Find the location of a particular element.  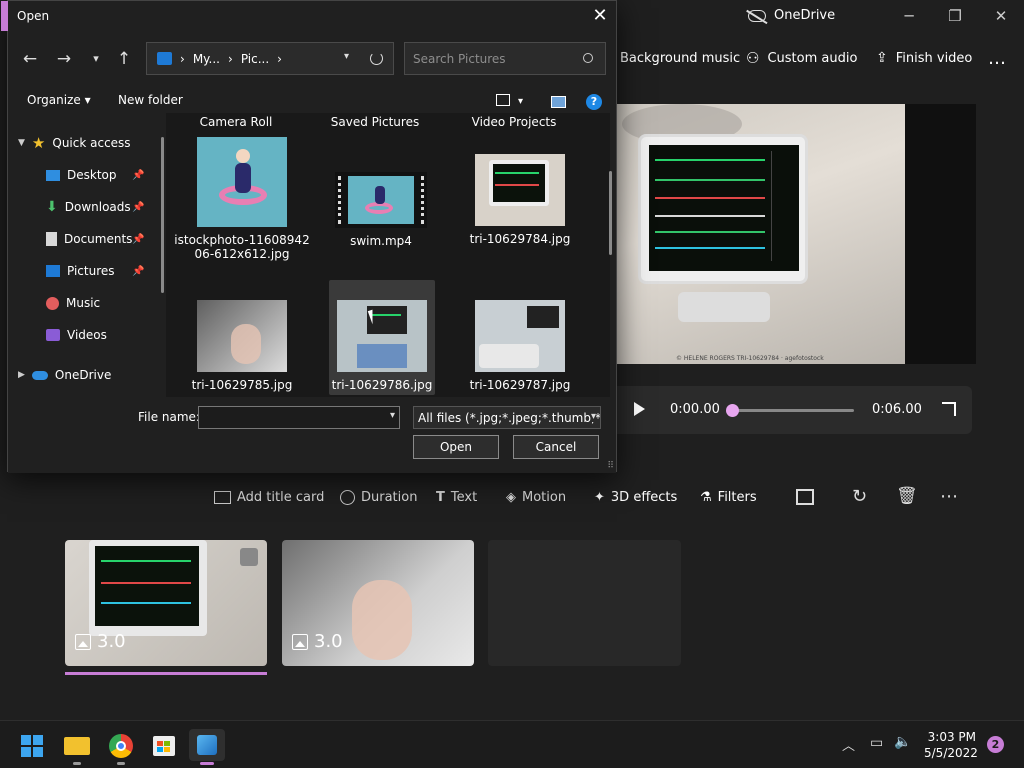

file-item: istockphoto-1160894206-612x612.jpg is located at coordinates (242, 199).